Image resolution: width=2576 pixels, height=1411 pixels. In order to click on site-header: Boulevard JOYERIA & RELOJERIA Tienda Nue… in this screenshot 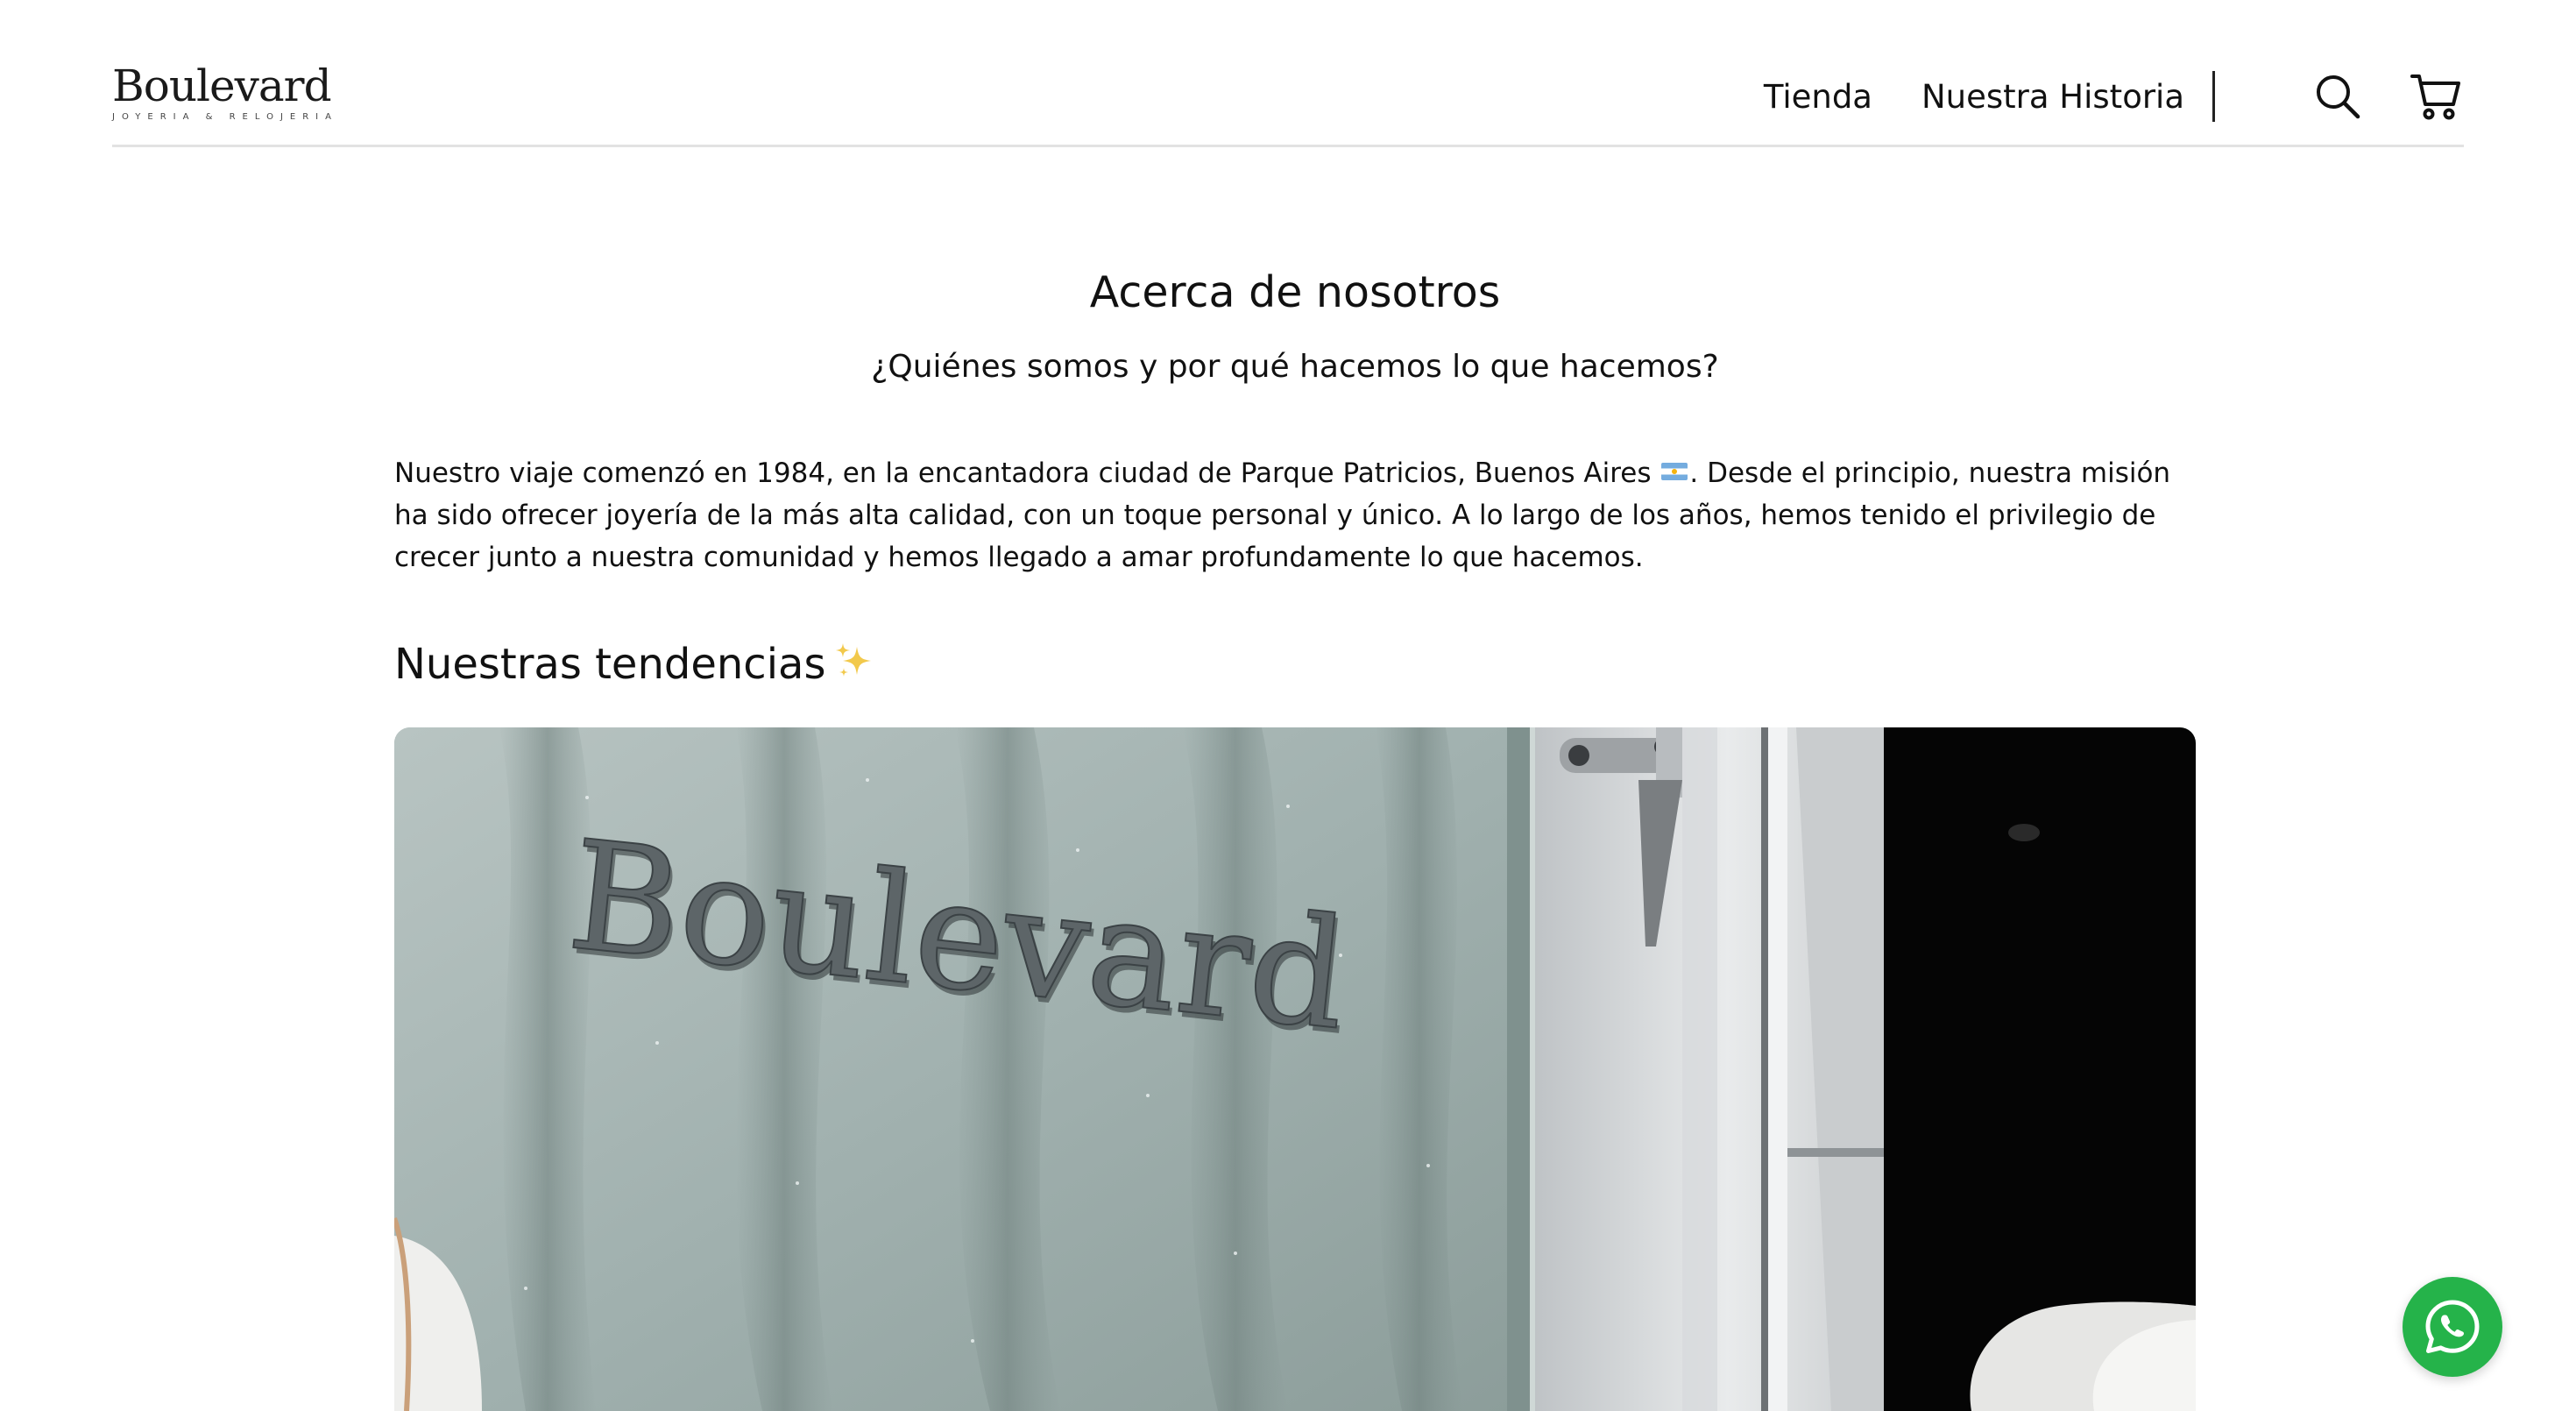, I will do `click(1288, 73)`.